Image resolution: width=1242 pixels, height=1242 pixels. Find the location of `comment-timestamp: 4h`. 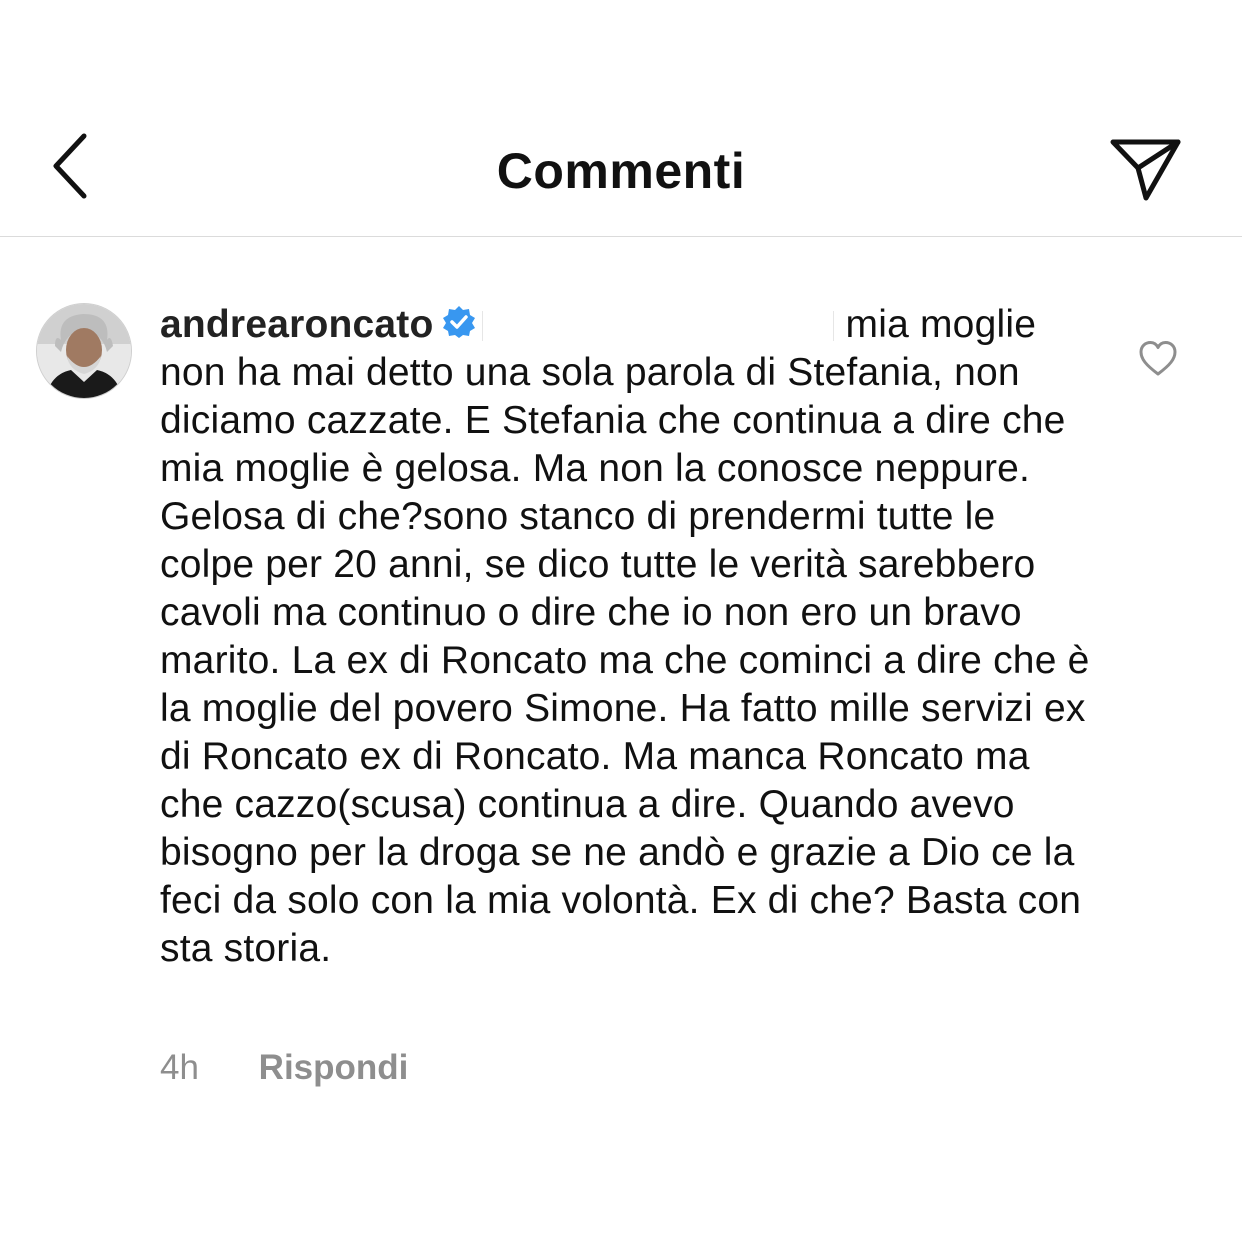

comment-timestamp: 4h is located at coordinates (179, 1067).